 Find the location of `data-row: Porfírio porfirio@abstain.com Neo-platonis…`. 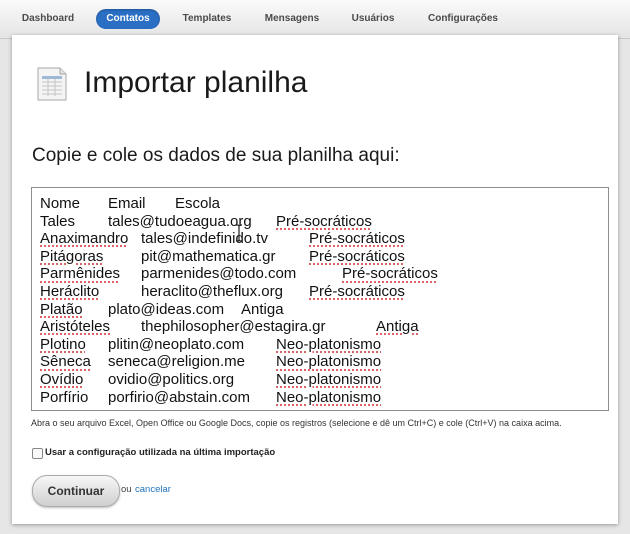

data-row: Porfírio porfirio@abstain.com Neo-platonis… is located at coordinates (324, 398).